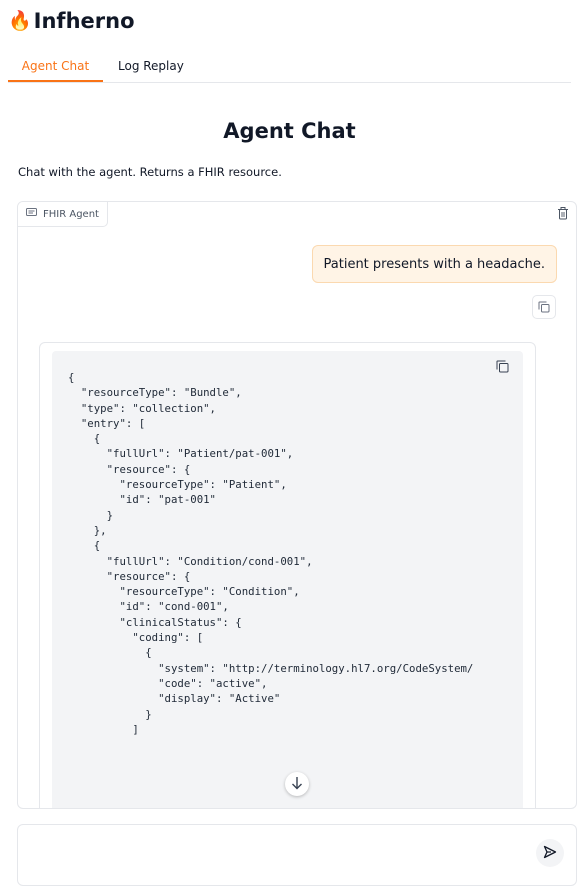 The height and width of the screenshot is (886, 579). I want to click on app-title: Infherno, so click(84, 21).